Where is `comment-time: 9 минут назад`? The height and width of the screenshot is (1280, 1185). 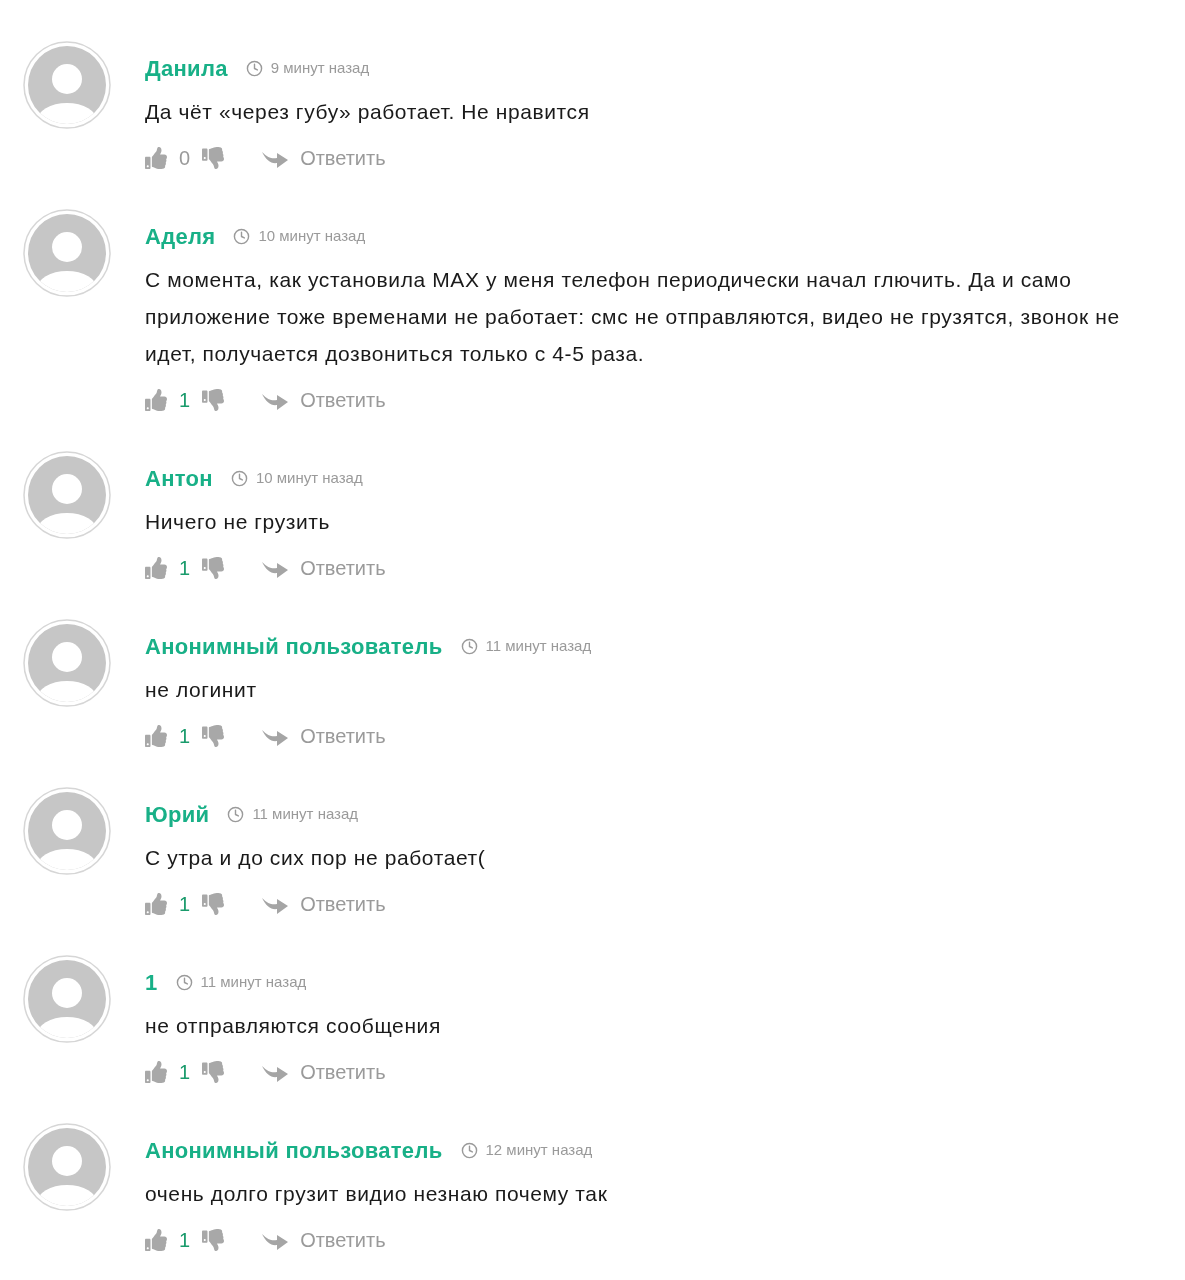 comment-time: 9 минут назад is located at coordinates (320, 67).